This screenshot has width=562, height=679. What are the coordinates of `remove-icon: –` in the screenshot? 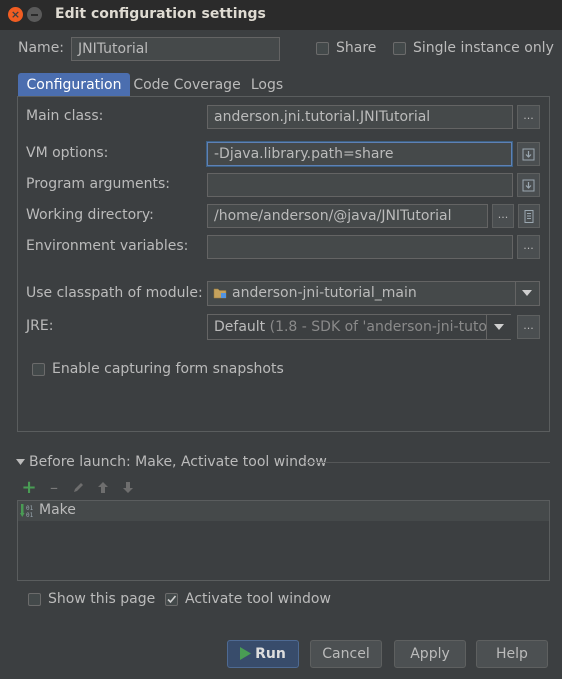 It's located at (54, 488).